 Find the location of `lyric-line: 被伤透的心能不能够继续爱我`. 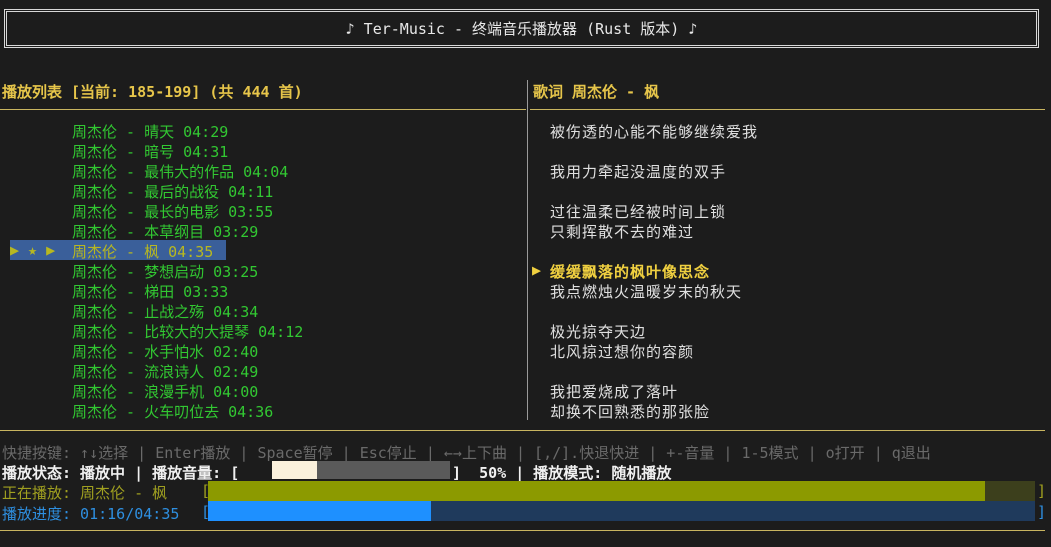

lyric-line: 被伤透的心能不能够继续爱我 is located at coordinates (654, 132).